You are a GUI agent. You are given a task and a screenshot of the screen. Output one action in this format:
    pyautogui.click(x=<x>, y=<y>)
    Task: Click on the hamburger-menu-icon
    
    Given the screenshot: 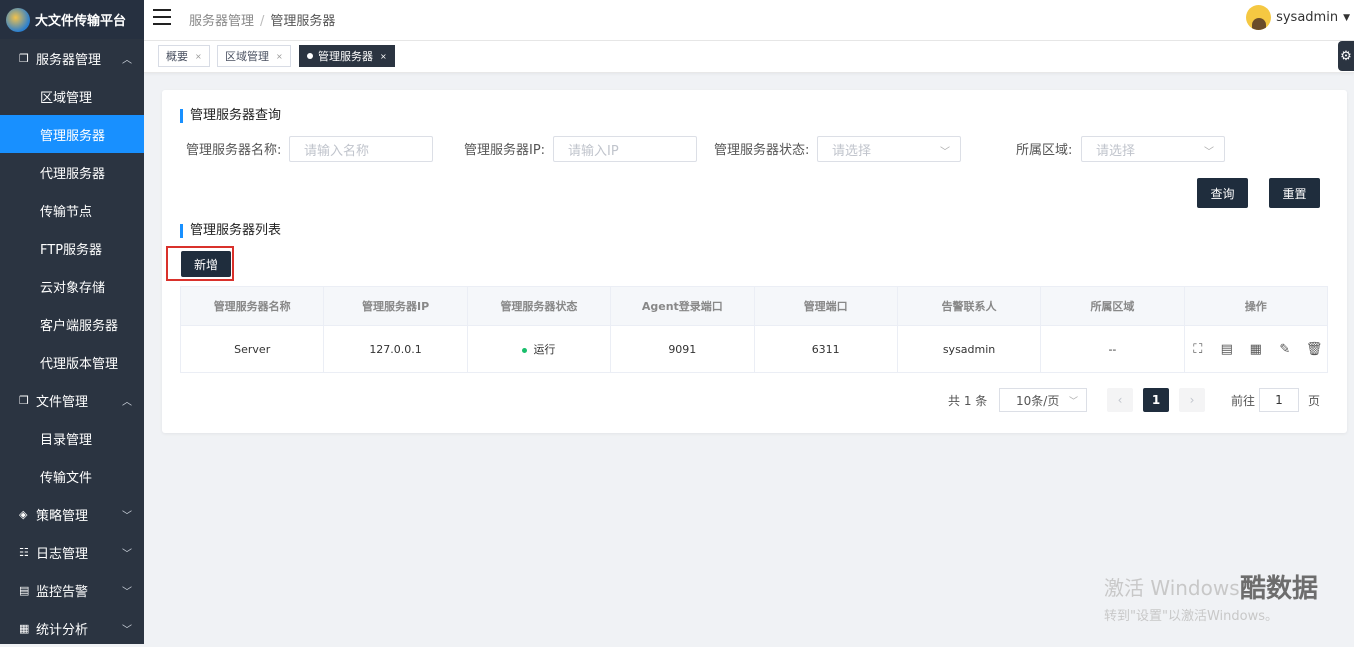 What is the action you would take?
    pyautogui.click(x=162, y=17)
    